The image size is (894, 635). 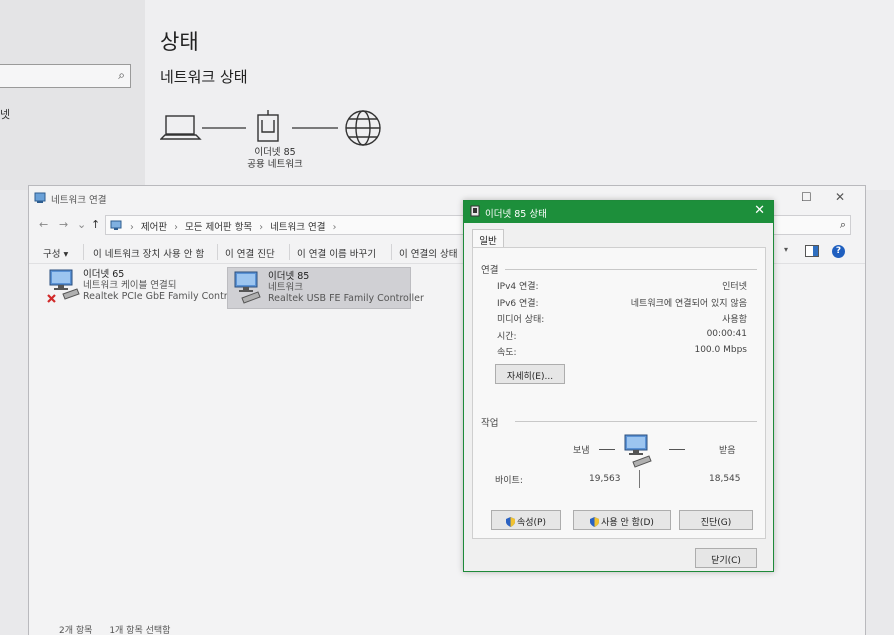 What do you see at coordinates (507, 353) in the screenshot?
I see `speed-label: 속도:` at bounding box center [507, 353].